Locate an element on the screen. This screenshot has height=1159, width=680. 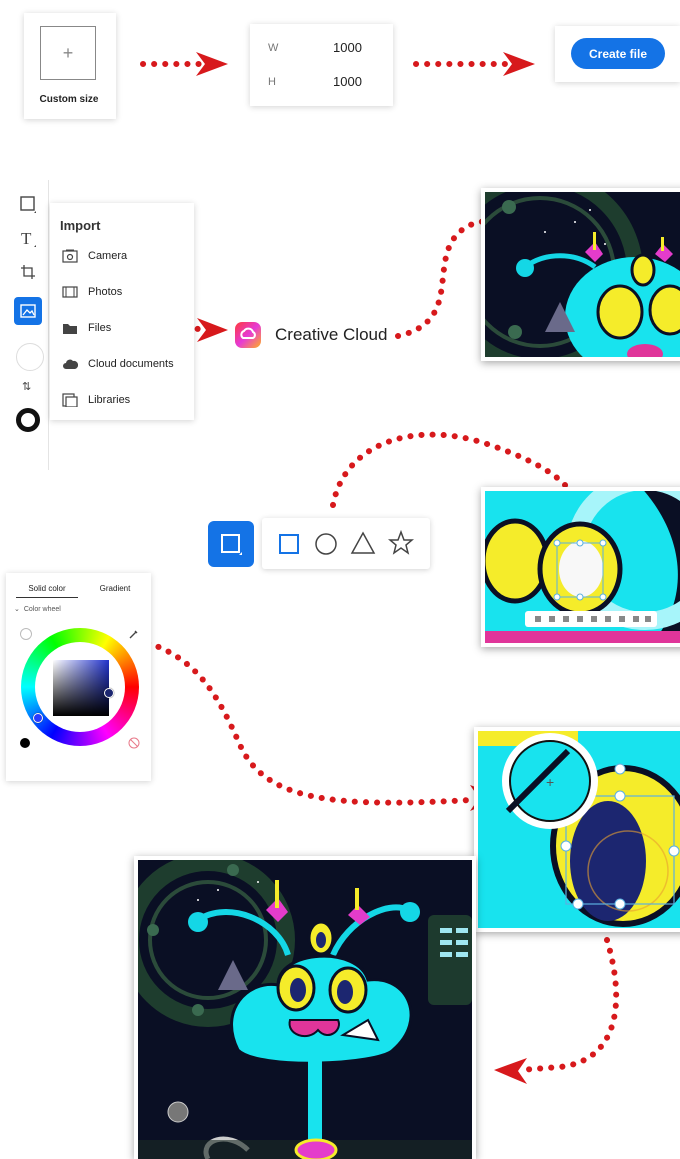
tab-solid-color: Solid color is located at coordinates (47, 591).